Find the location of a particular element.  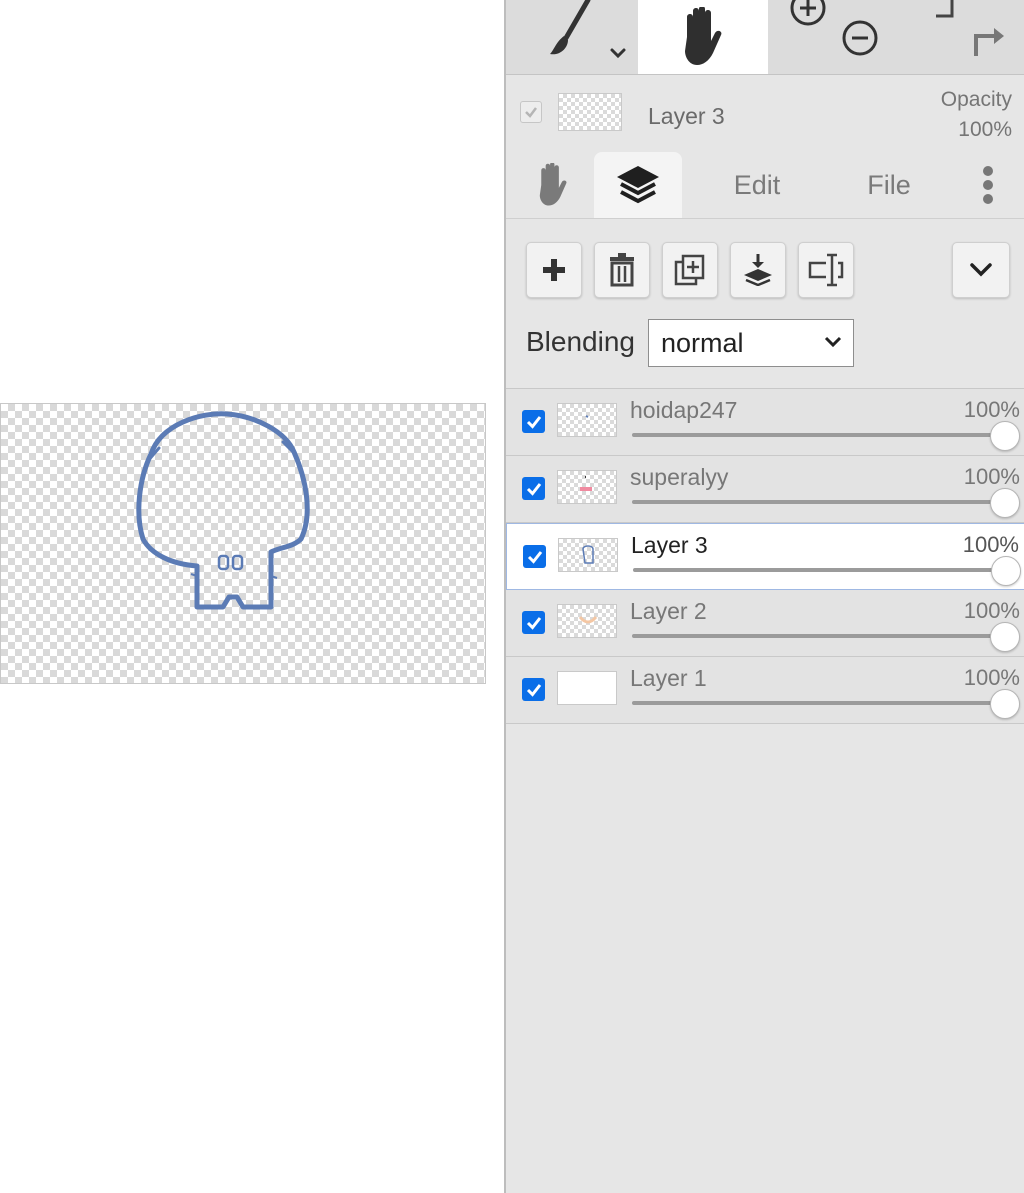

more-menu-button is located at coordinates (988, 185).